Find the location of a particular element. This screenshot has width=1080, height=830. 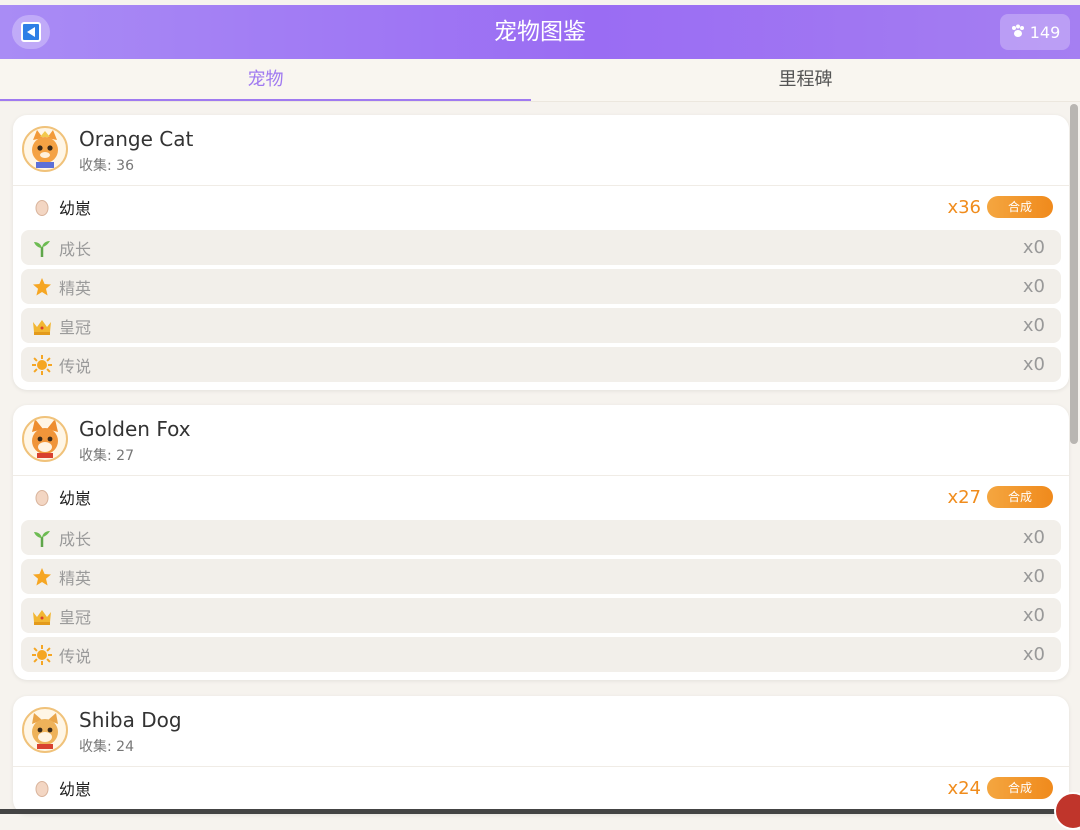

pet-card: Shiba Dog 收集: 24 幼崽 x24 合成 is located at coordinates (541, 755).